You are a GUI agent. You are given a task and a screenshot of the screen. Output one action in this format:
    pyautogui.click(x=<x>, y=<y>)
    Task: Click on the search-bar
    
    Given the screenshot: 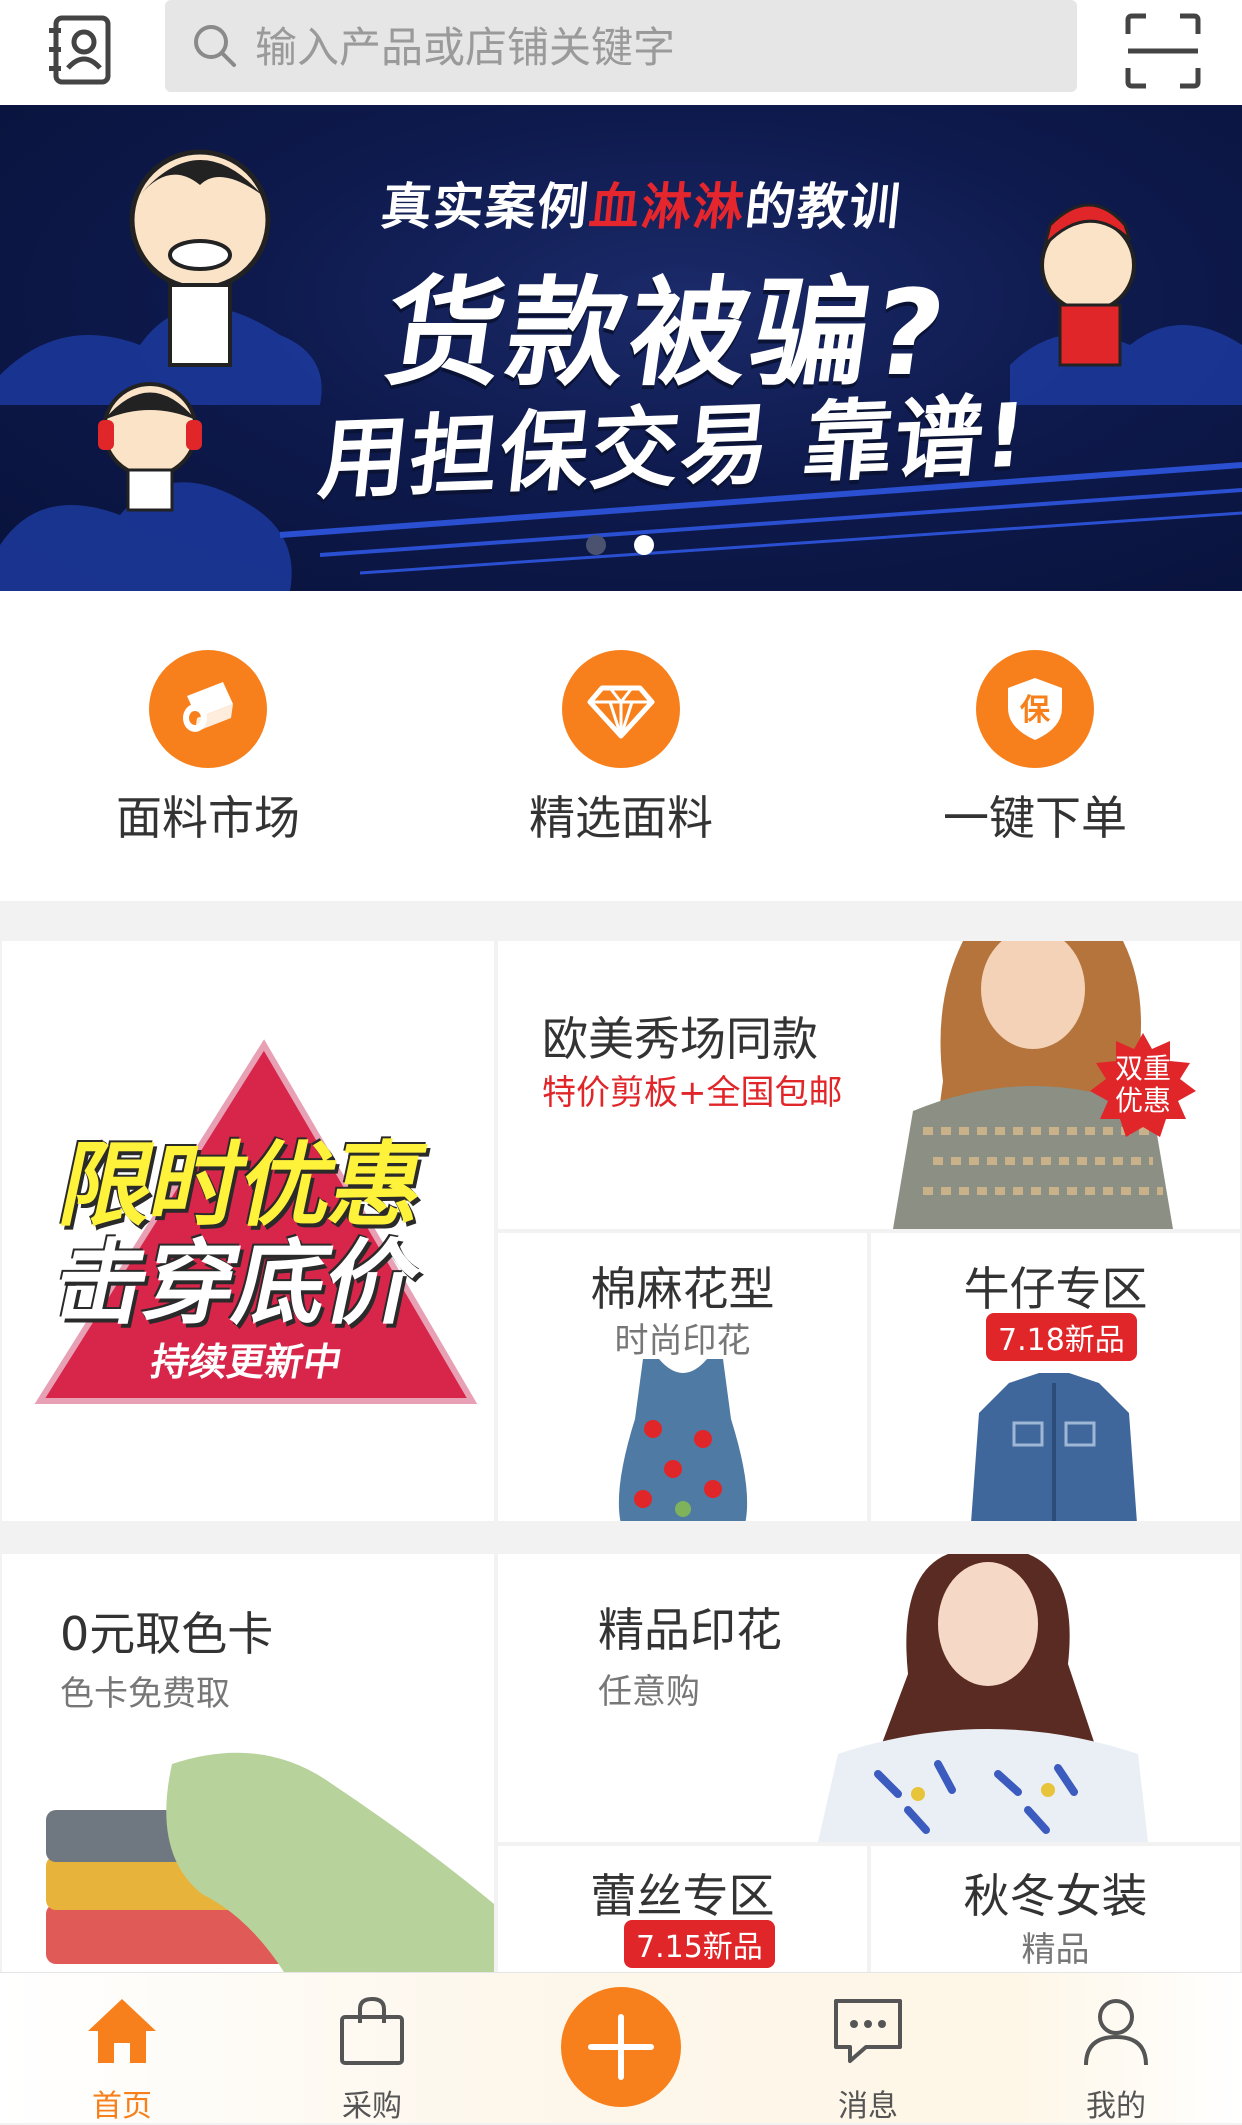 What is the action you would take?
    pyautogui.click(x=621, y=47)
    